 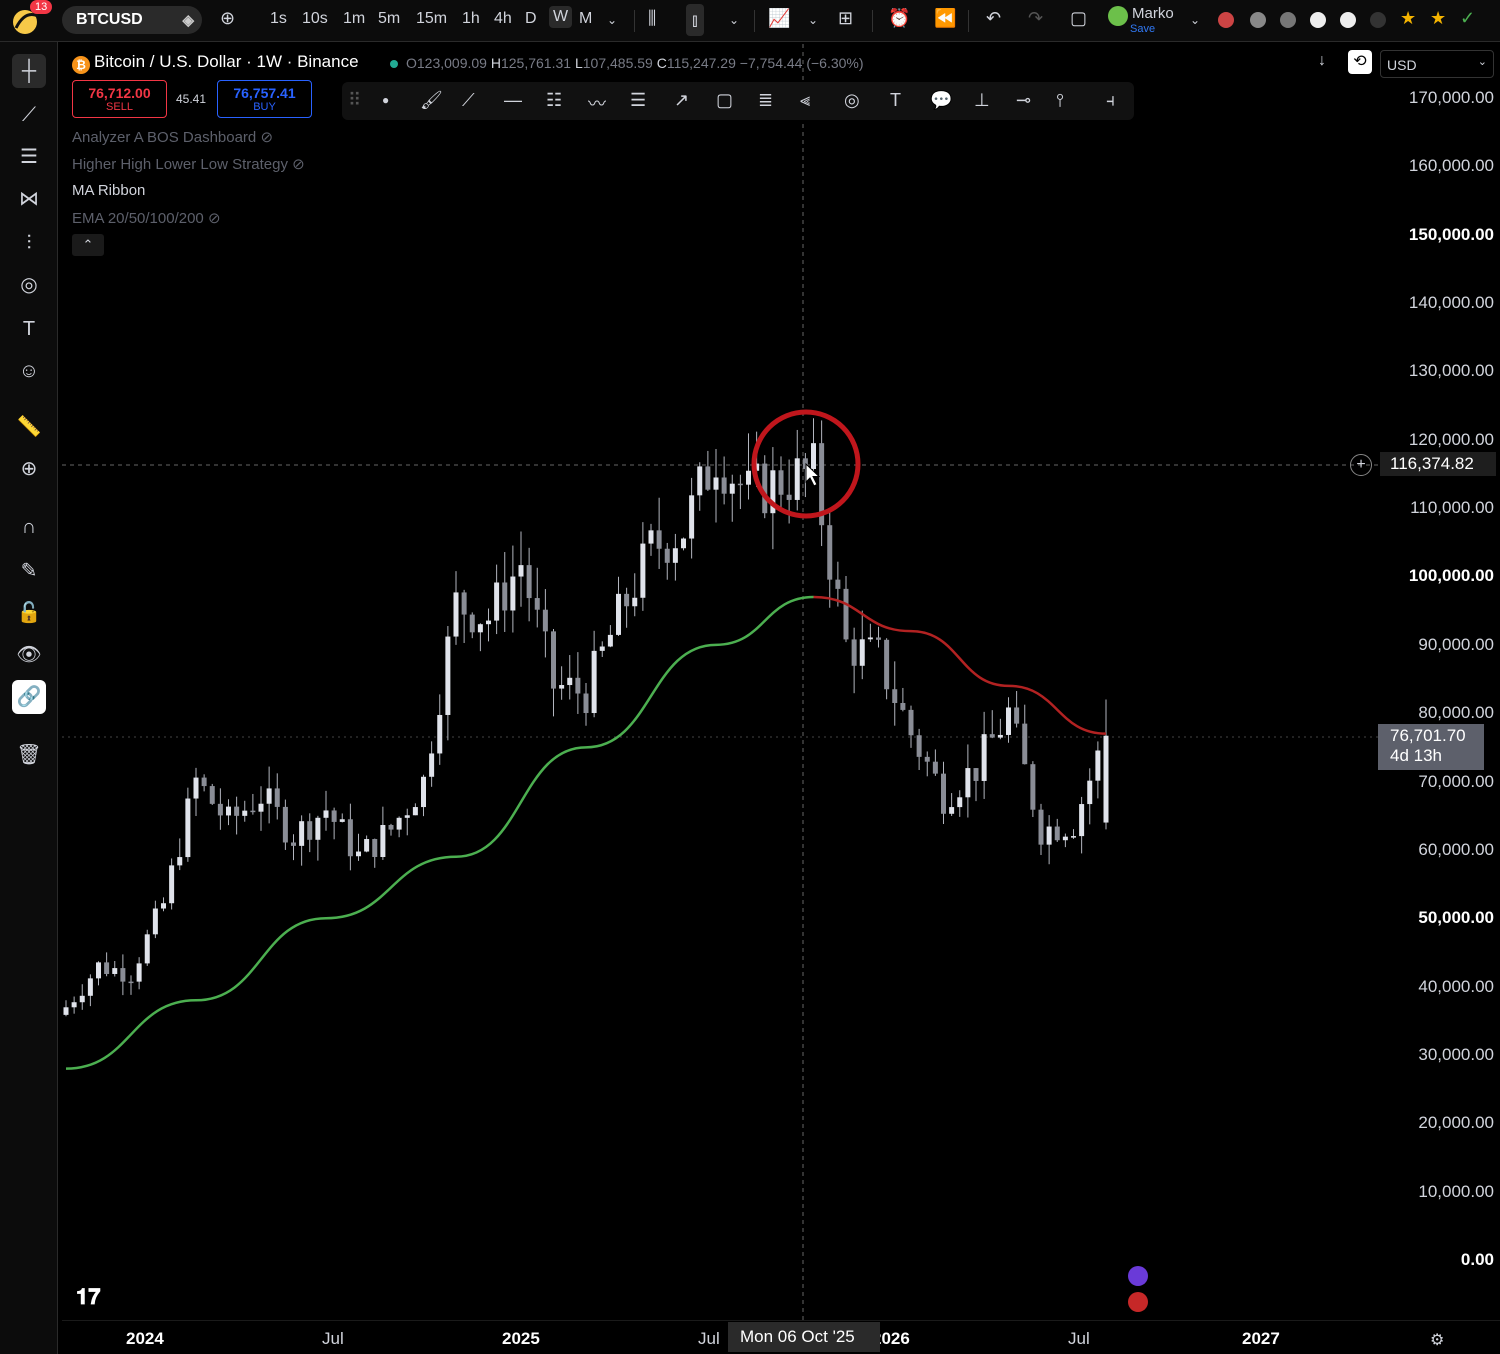 I want to click on trash-icon: 🗑, so click(x=29, y=755).